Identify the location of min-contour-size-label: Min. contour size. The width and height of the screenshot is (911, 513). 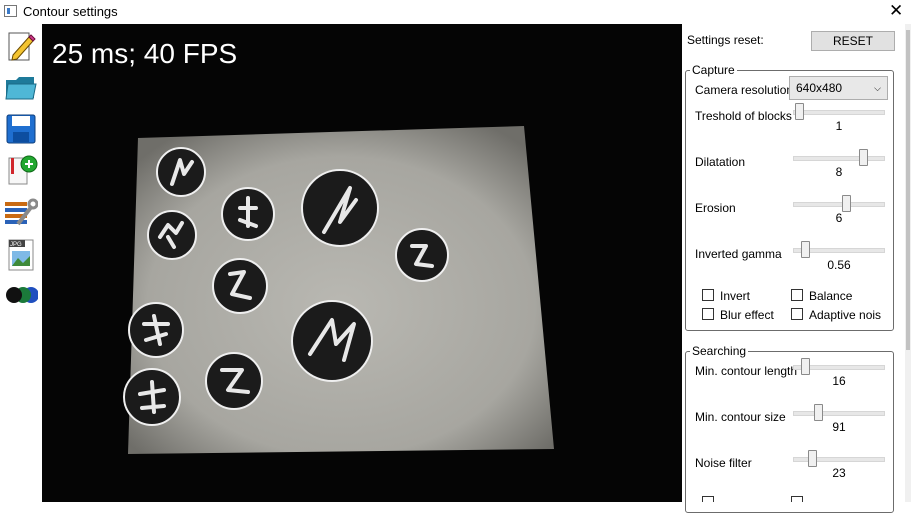
(740, 417).